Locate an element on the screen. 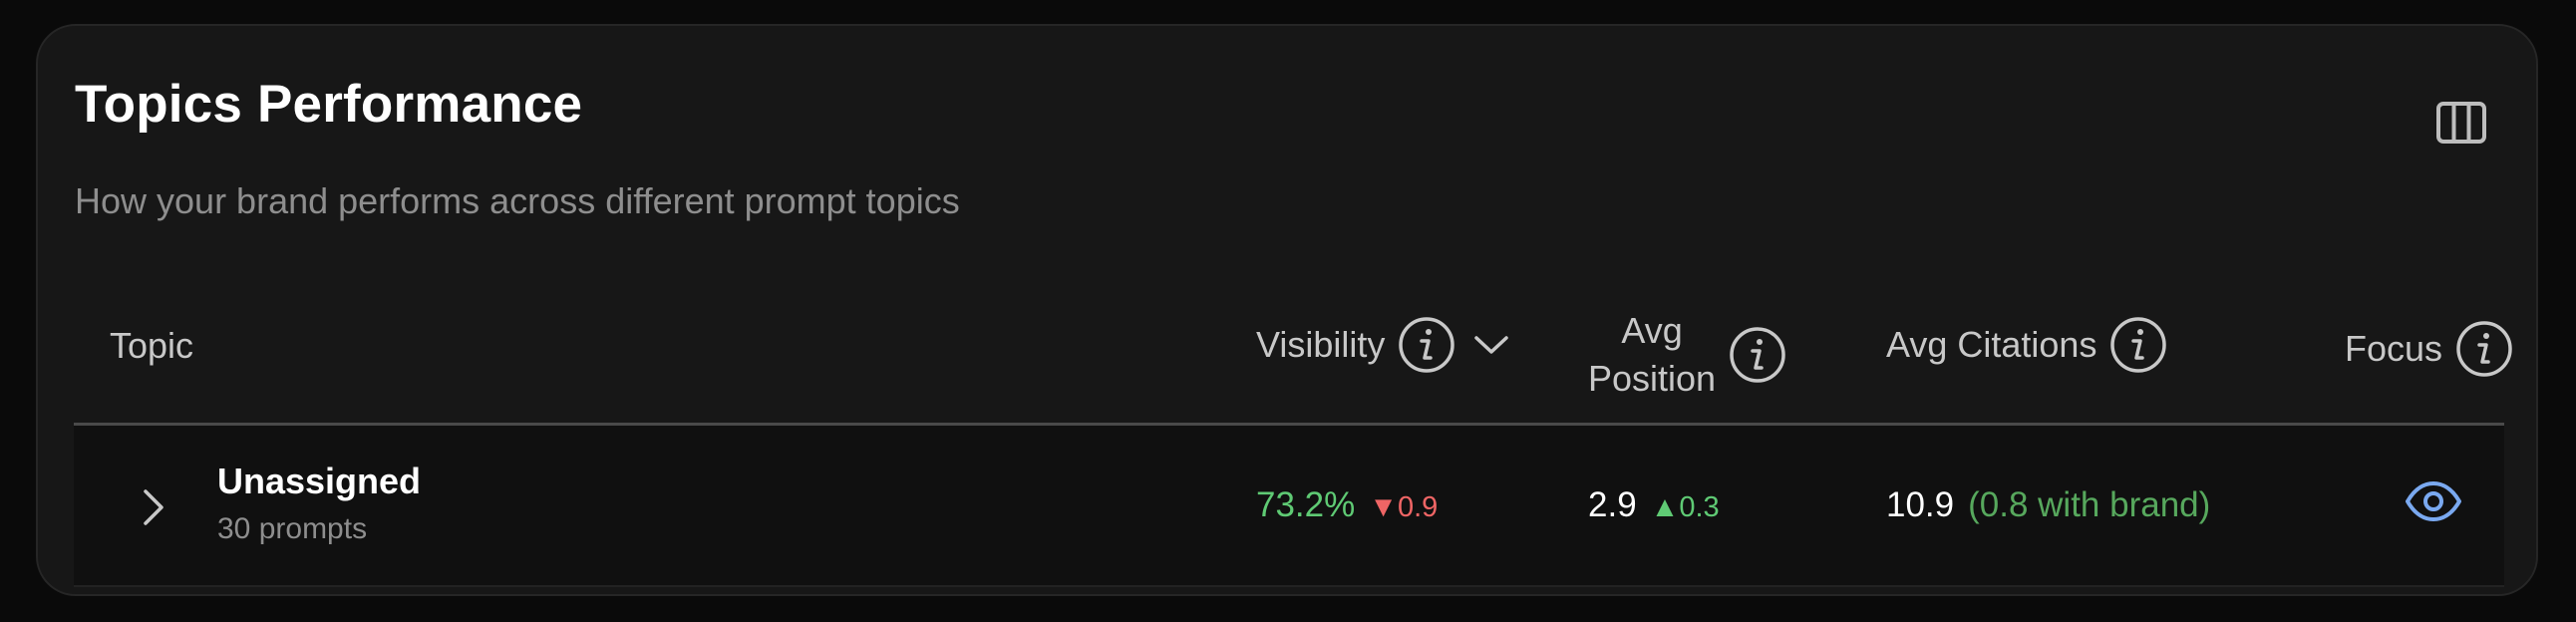  visibility-info-icon is located at coordinates (1426, 345).